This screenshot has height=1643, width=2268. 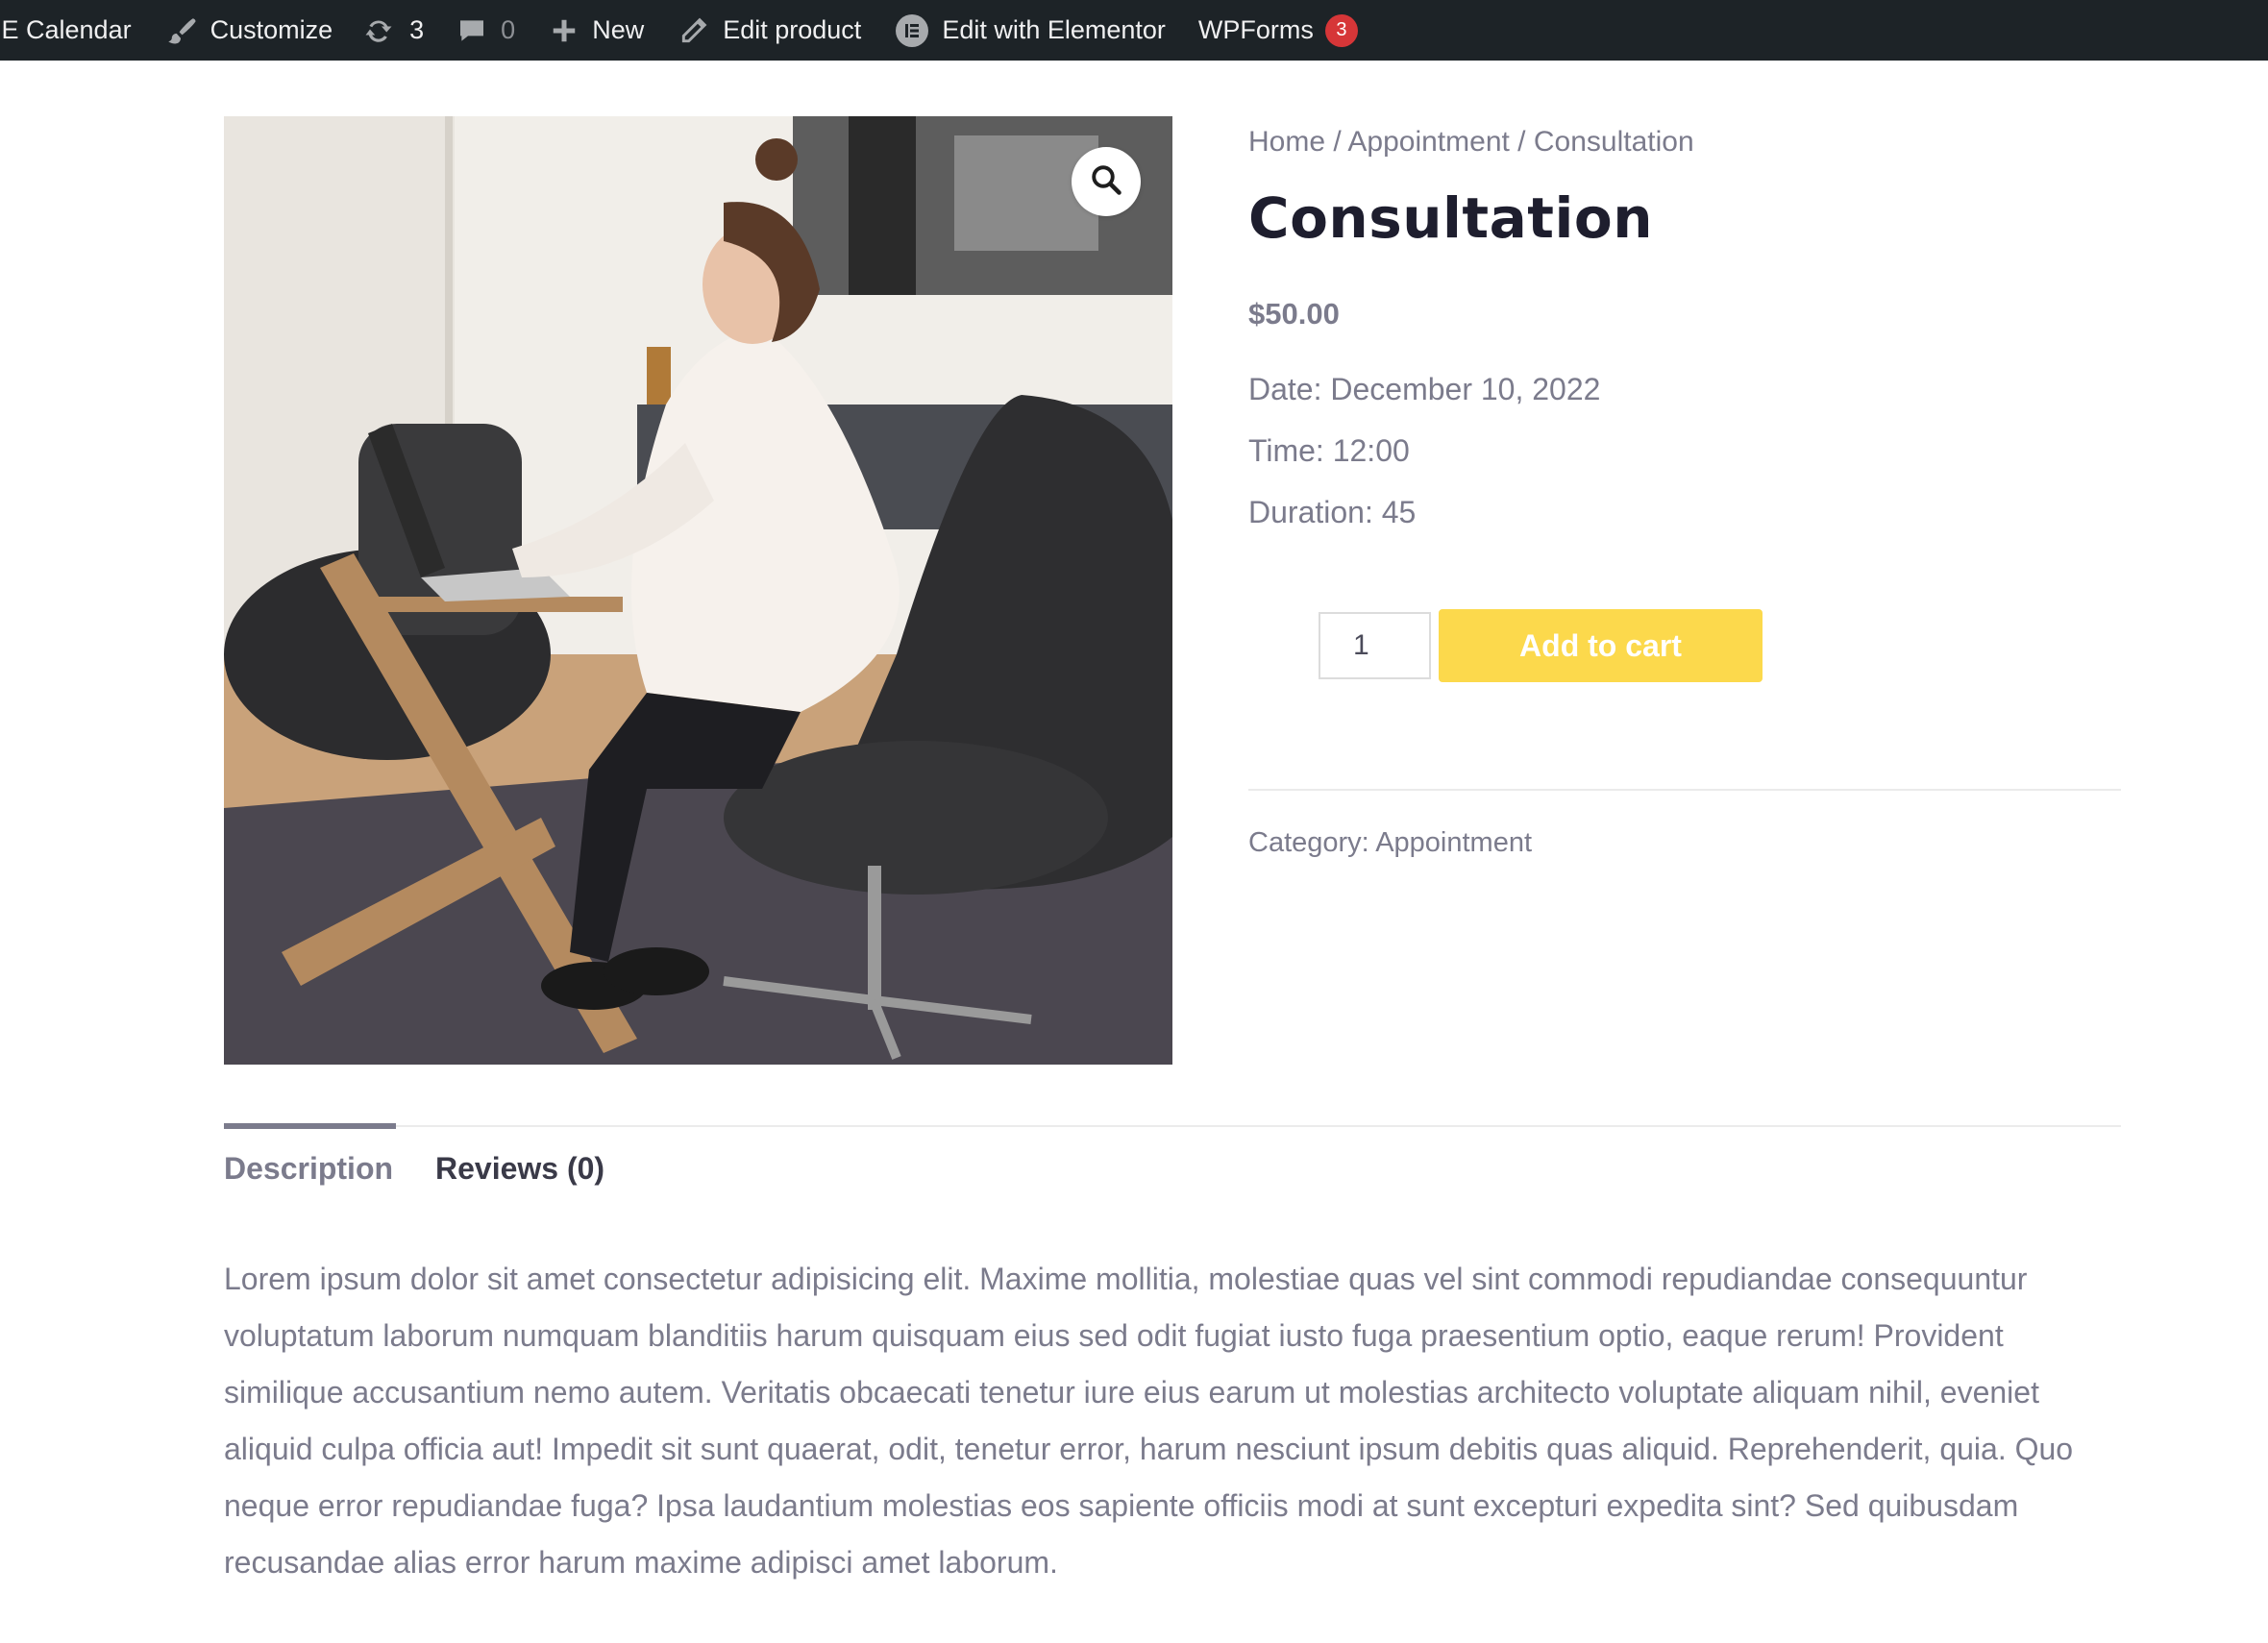 I want to click on product-category: Category: Appointment, so click(x=1684, y=843).